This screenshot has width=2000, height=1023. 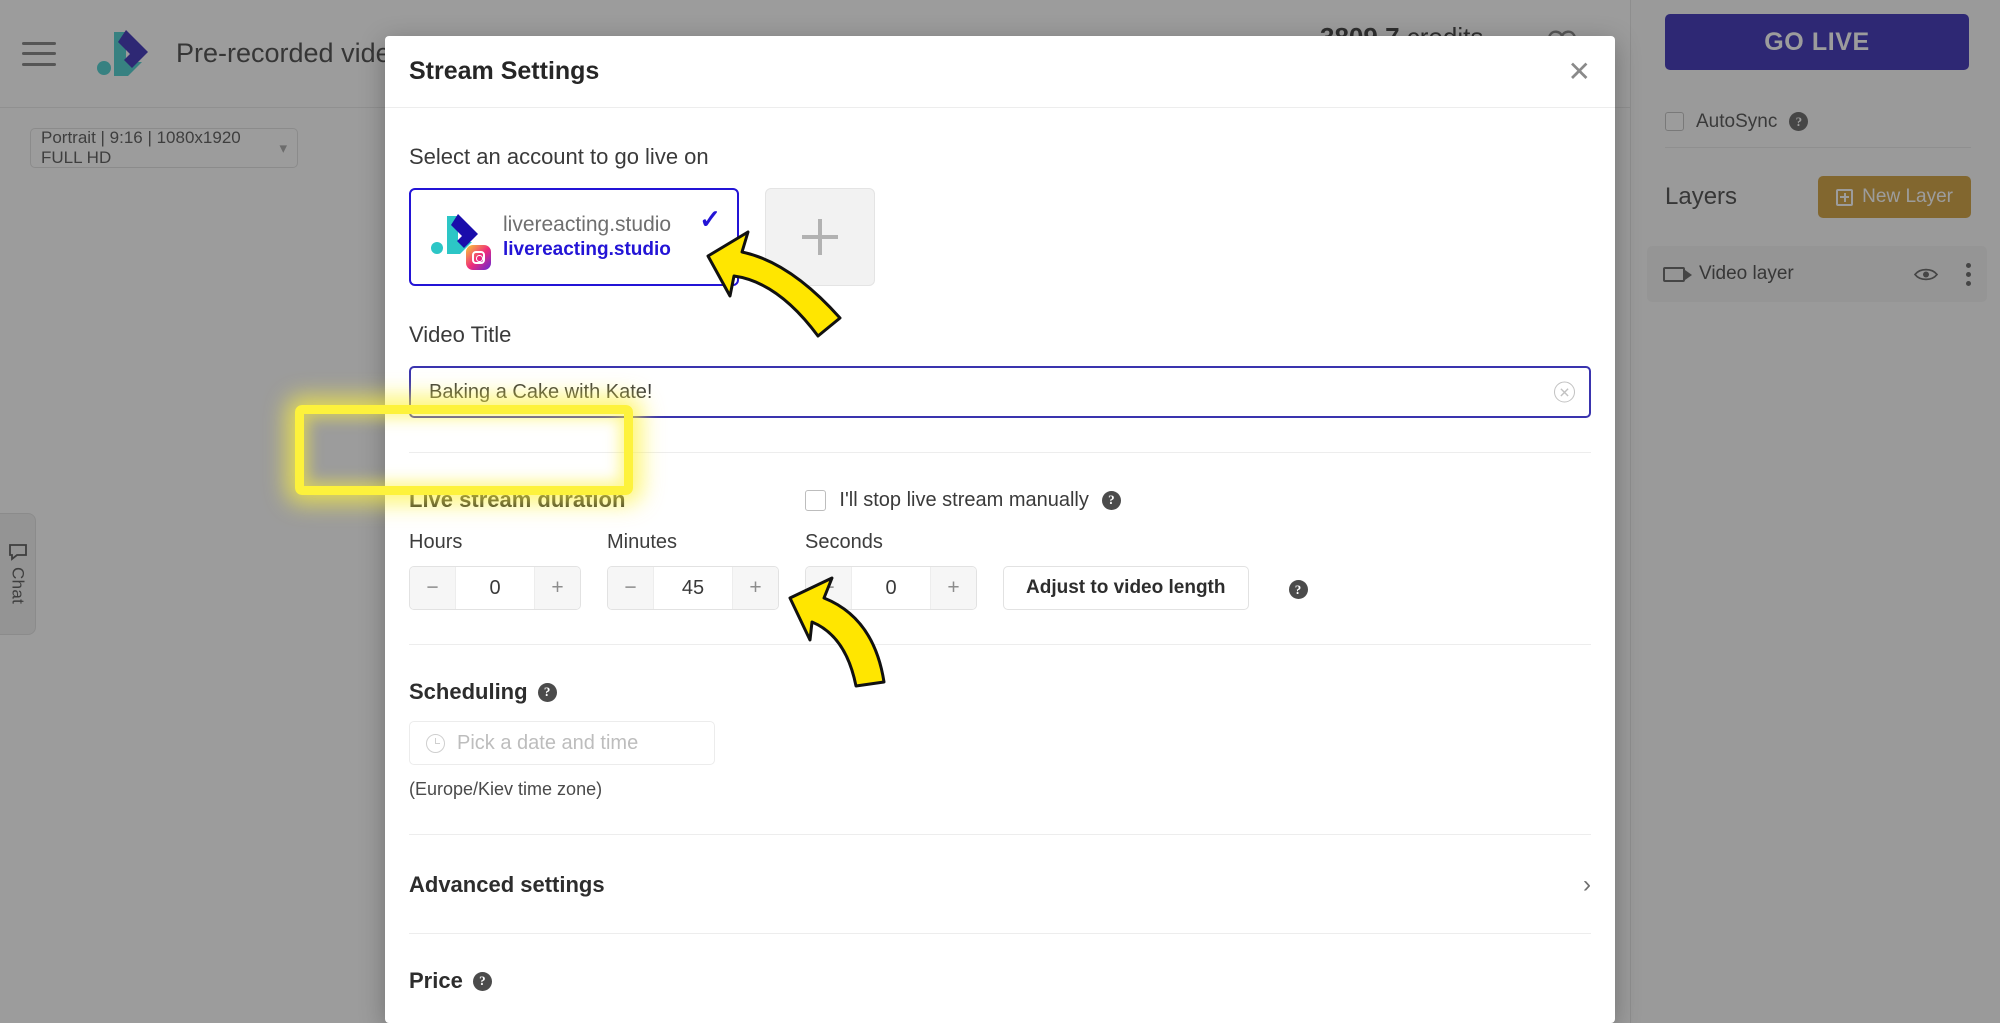 I want to click on avatar, so click(x=458, y=238).